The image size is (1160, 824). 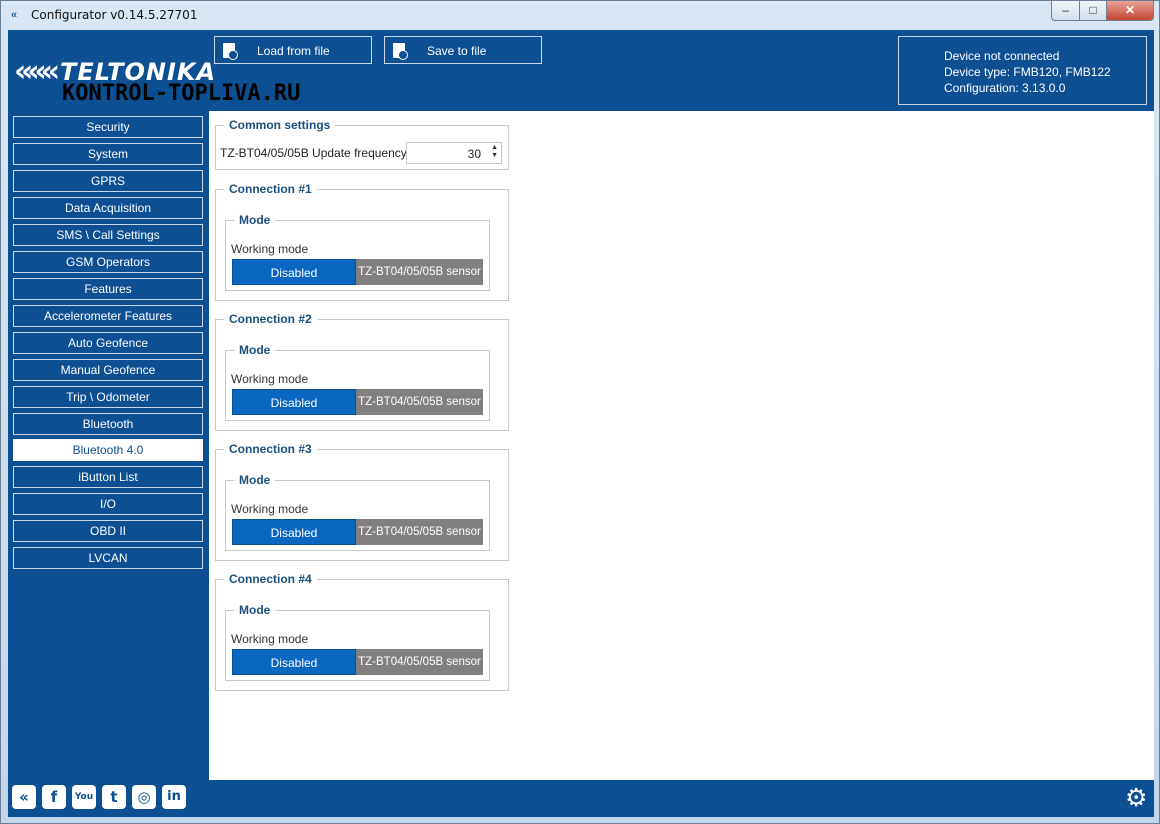 I want to click on save-to-file-button: Save to file, so click(x=463, y=50).